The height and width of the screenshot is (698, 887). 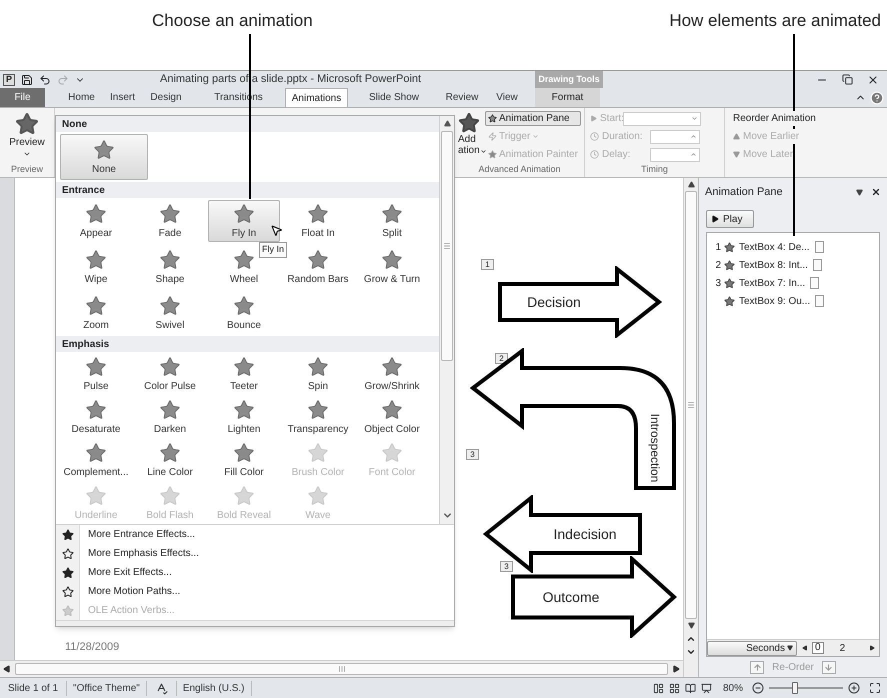 I want to click on effect-tile: Lighten, so click(x=244, y=417).